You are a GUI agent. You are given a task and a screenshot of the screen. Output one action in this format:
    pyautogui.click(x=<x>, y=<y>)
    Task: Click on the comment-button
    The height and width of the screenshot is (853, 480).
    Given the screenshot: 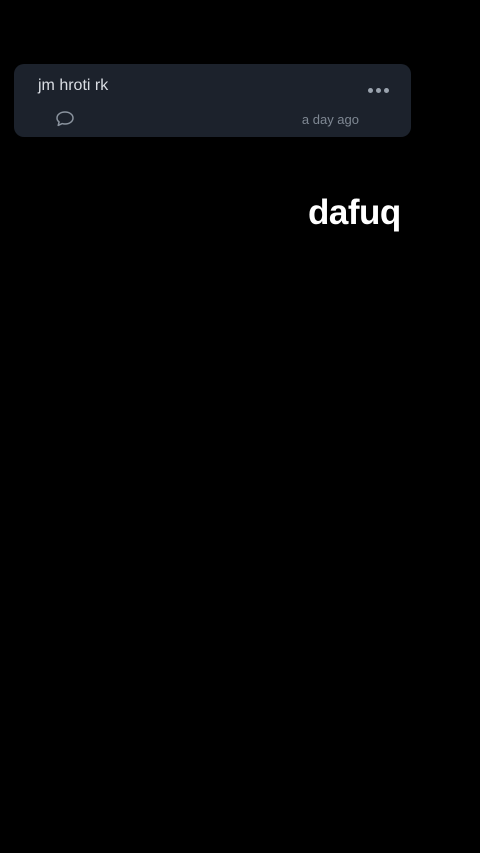 What is the action you would take?
    pyautogui.click(x=65, y=119)
    